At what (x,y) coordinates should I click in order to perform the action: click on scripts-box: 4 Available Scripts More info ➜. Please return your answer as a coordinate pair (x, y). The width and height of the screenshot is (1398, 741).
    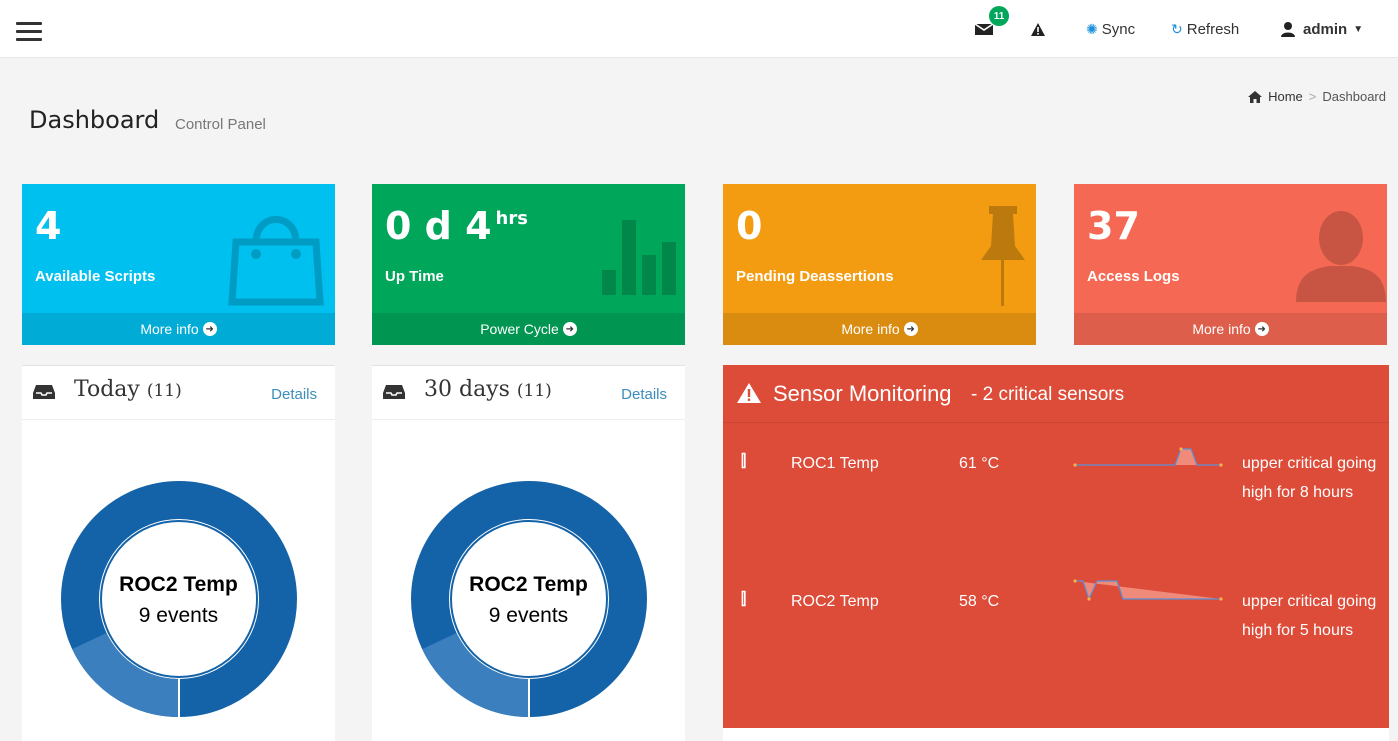
    Looking at the image, I should click on (178, 264).